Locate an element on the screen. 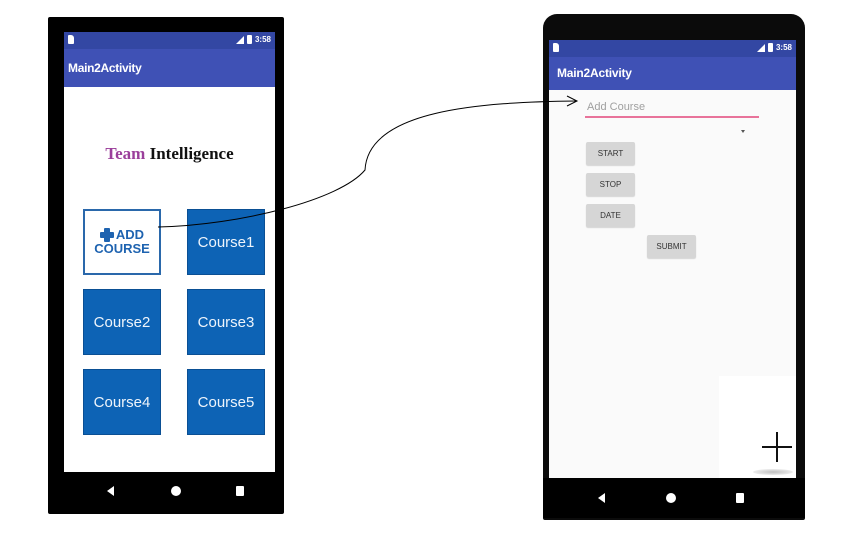 The image size is (843, 545). course3-label: Course3 is located at coordinates (226, 322).